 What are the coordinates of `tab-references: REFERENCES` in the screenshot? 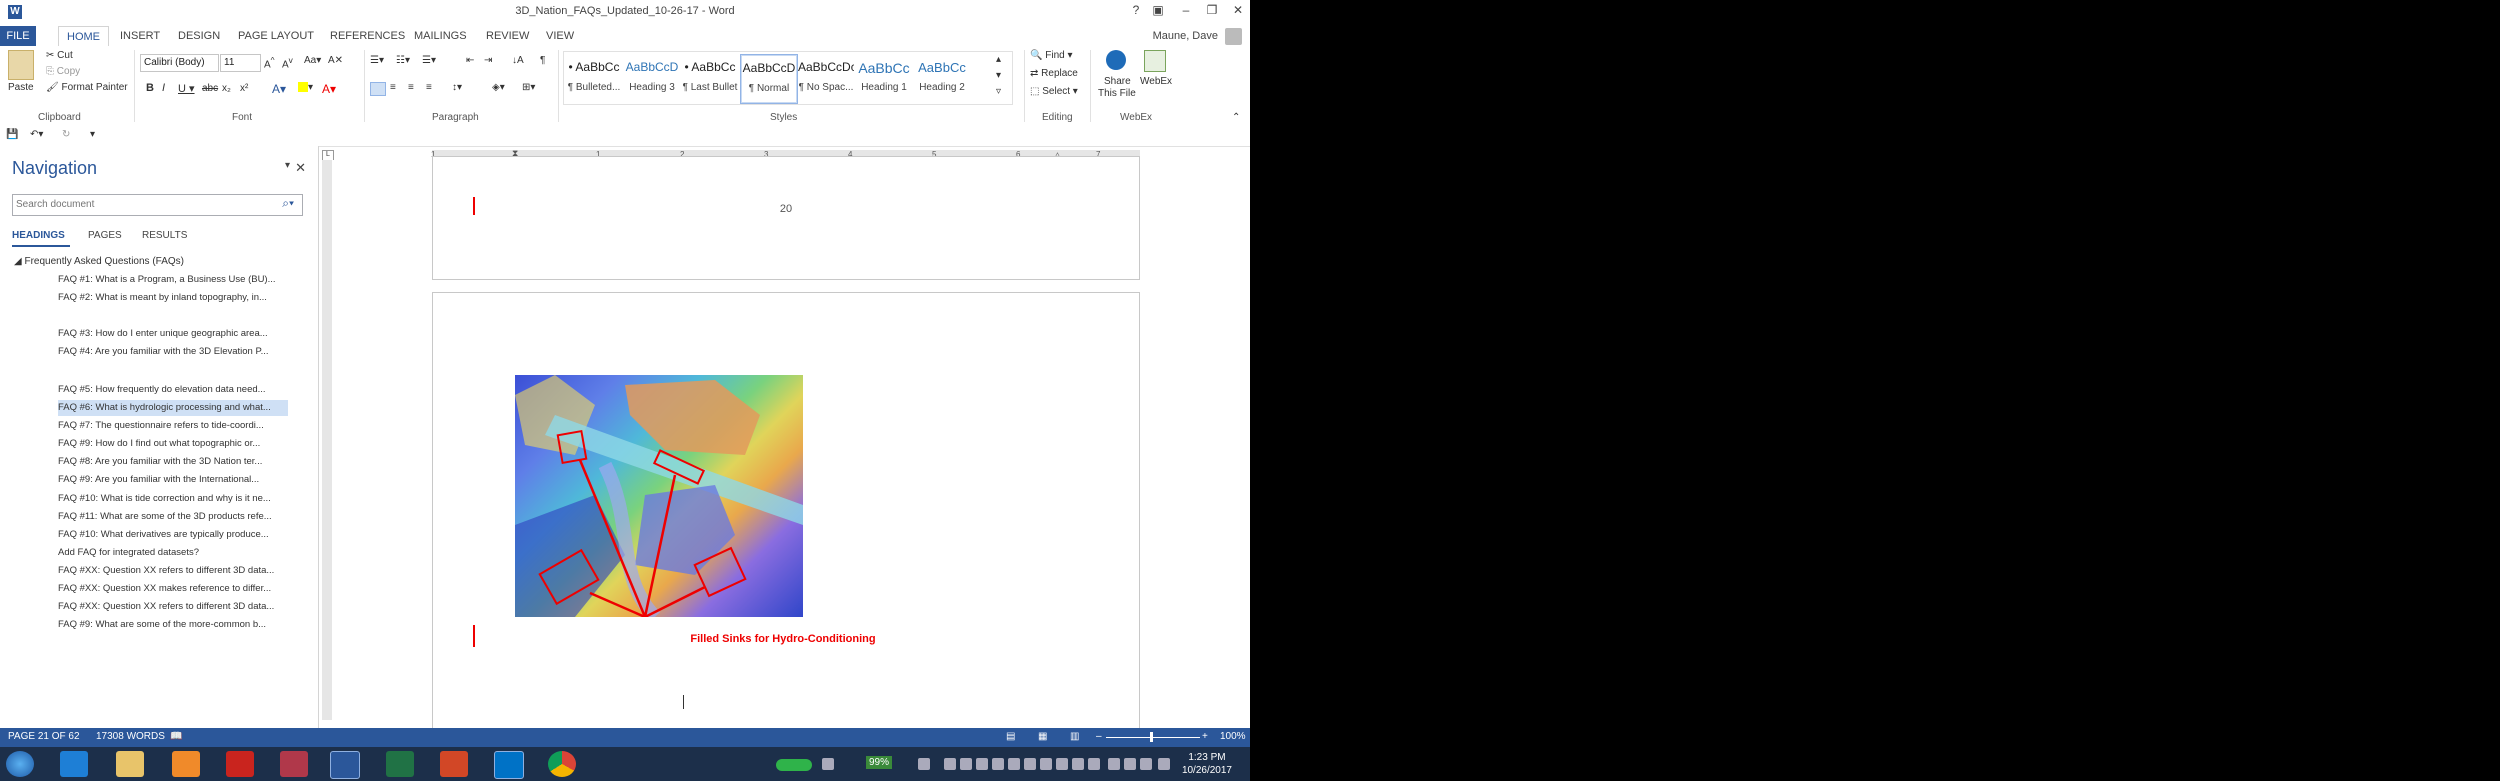 It's located at (367, 36).